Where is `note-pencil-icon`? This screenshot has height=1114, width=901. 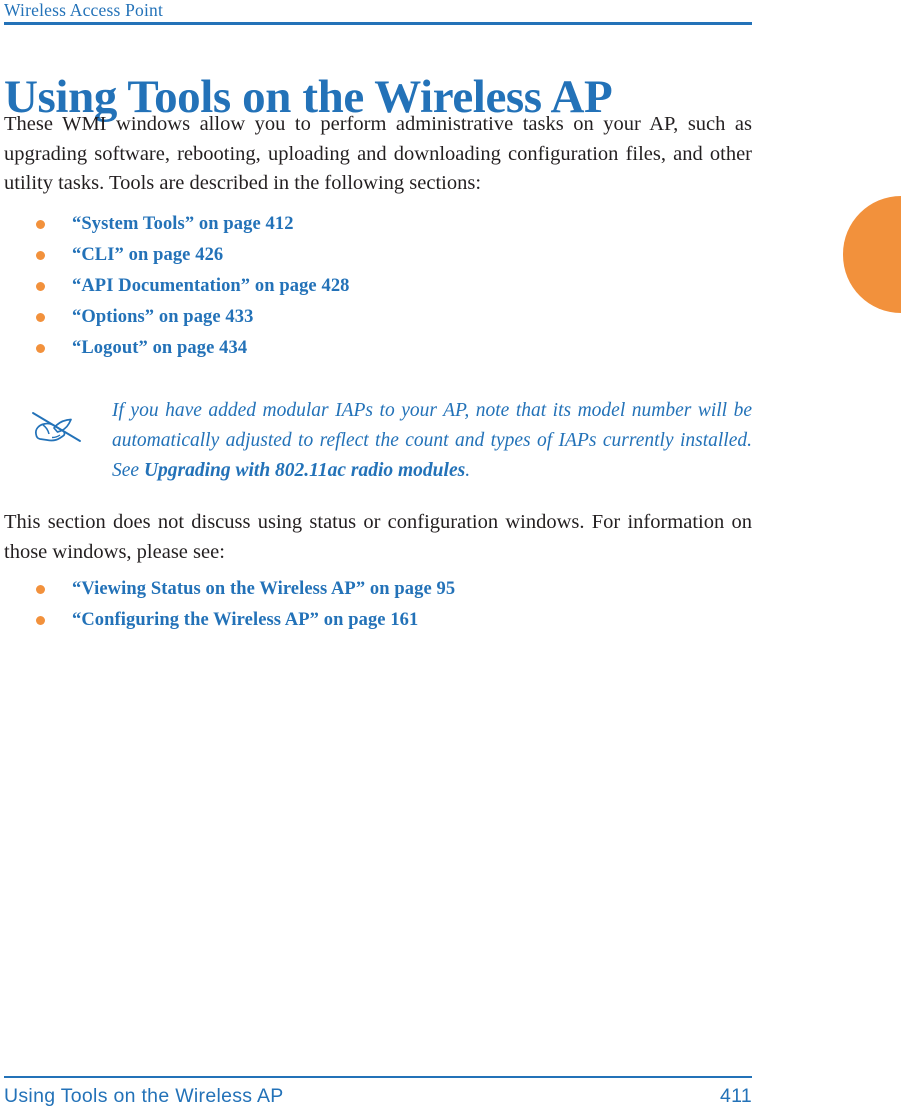 note-pencil-icon is located at coordinates (58, 426).